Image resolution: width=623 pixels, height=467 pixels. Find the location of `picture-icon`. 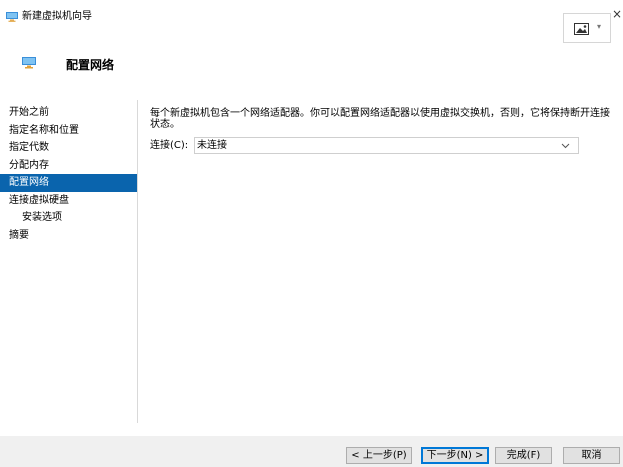

picture-icon is located at coordinates (581, 29).